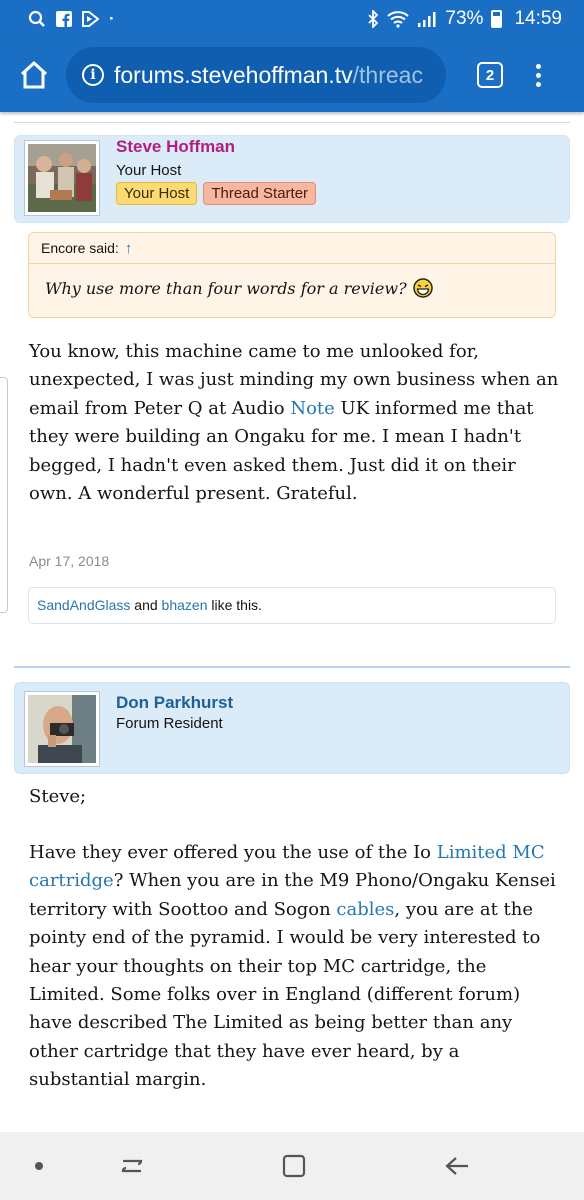  I want to click on likes-text: and, so click(146, 605).